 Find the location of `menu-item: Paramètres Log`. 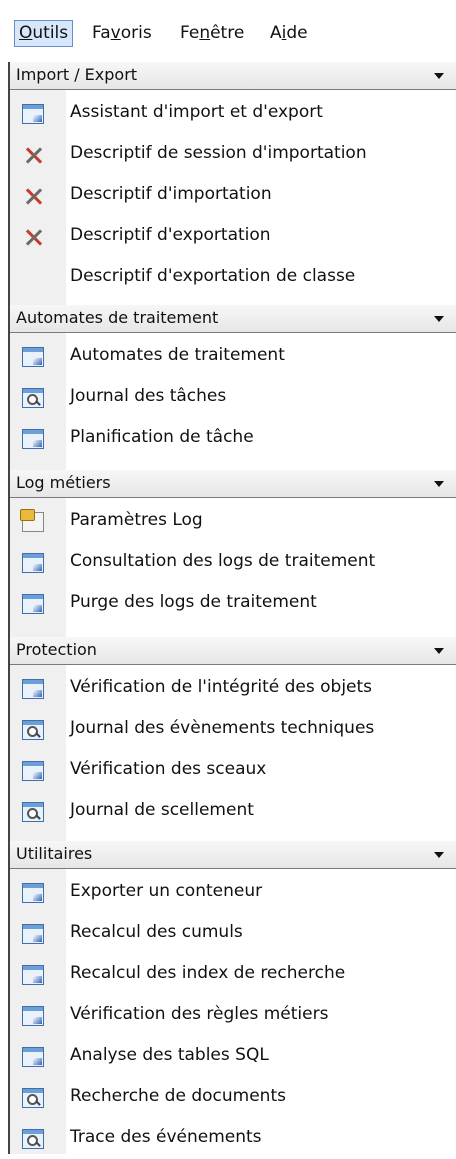

menu-item: Paramètres Log is located at coordinates (233, 521).